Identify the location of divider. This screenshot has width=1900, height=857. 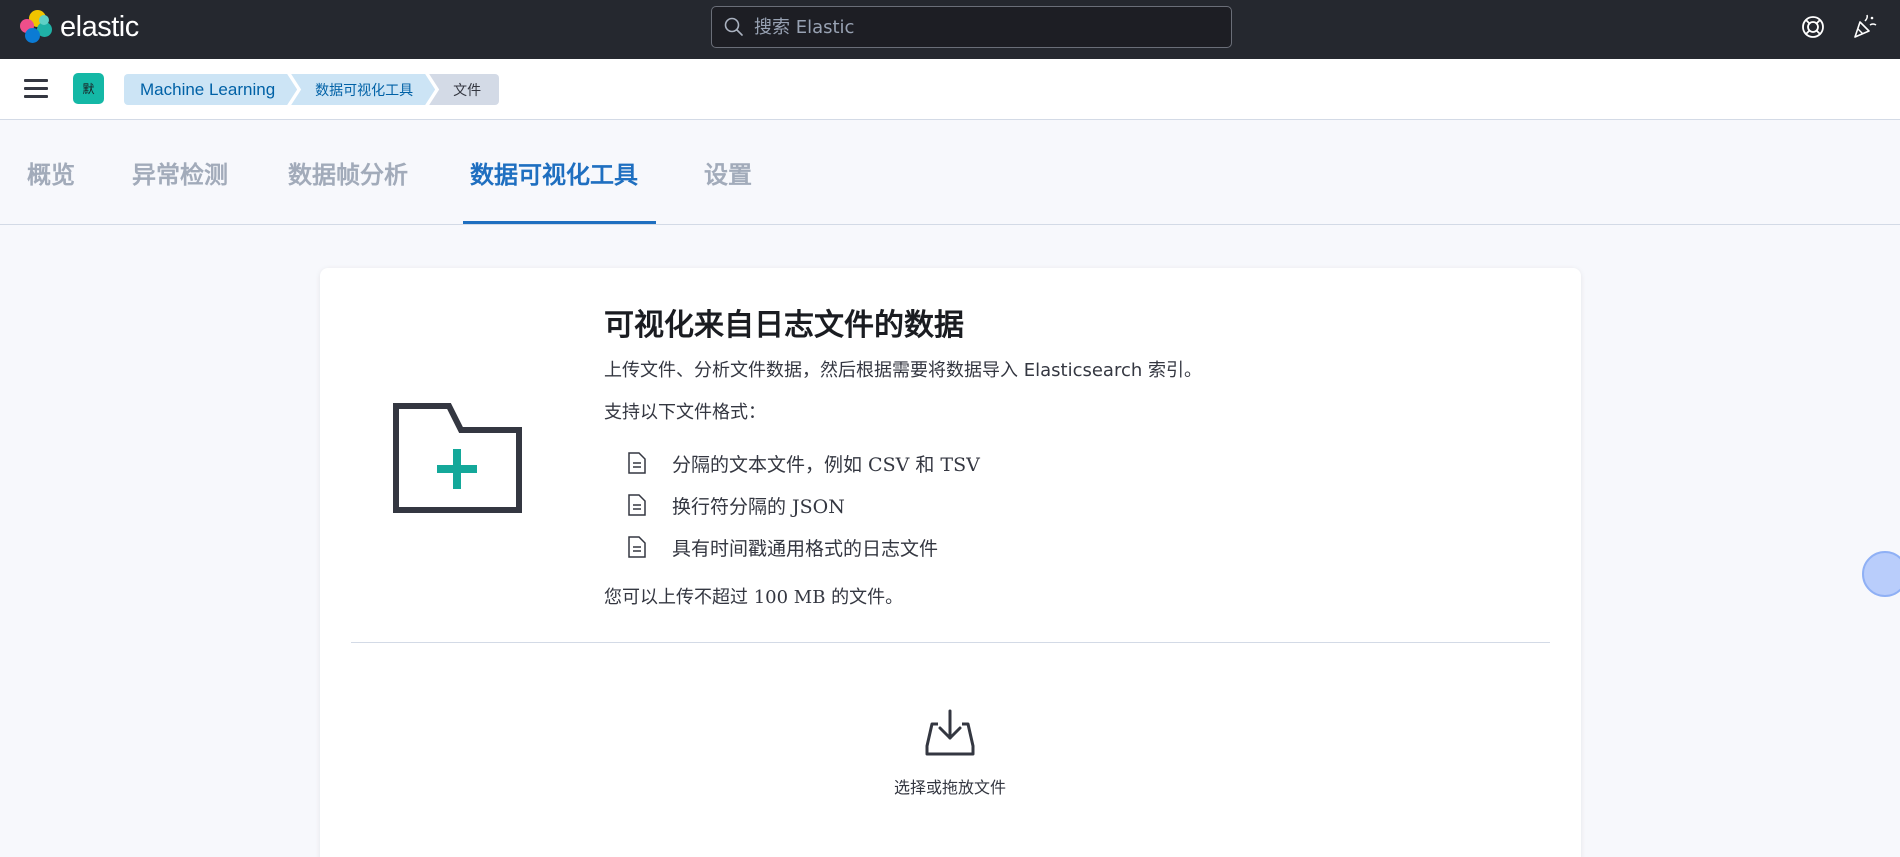
(950, 642).